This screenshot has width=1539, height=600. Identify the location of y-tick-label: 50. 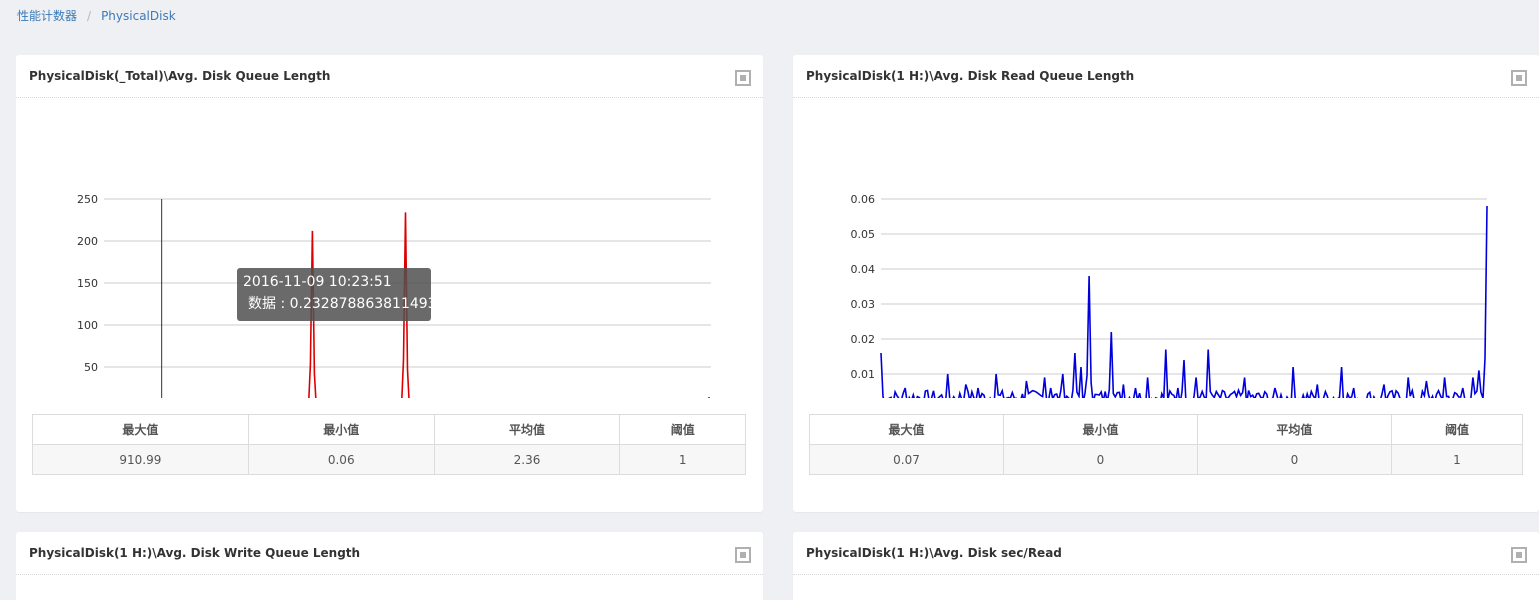
(91, 367).